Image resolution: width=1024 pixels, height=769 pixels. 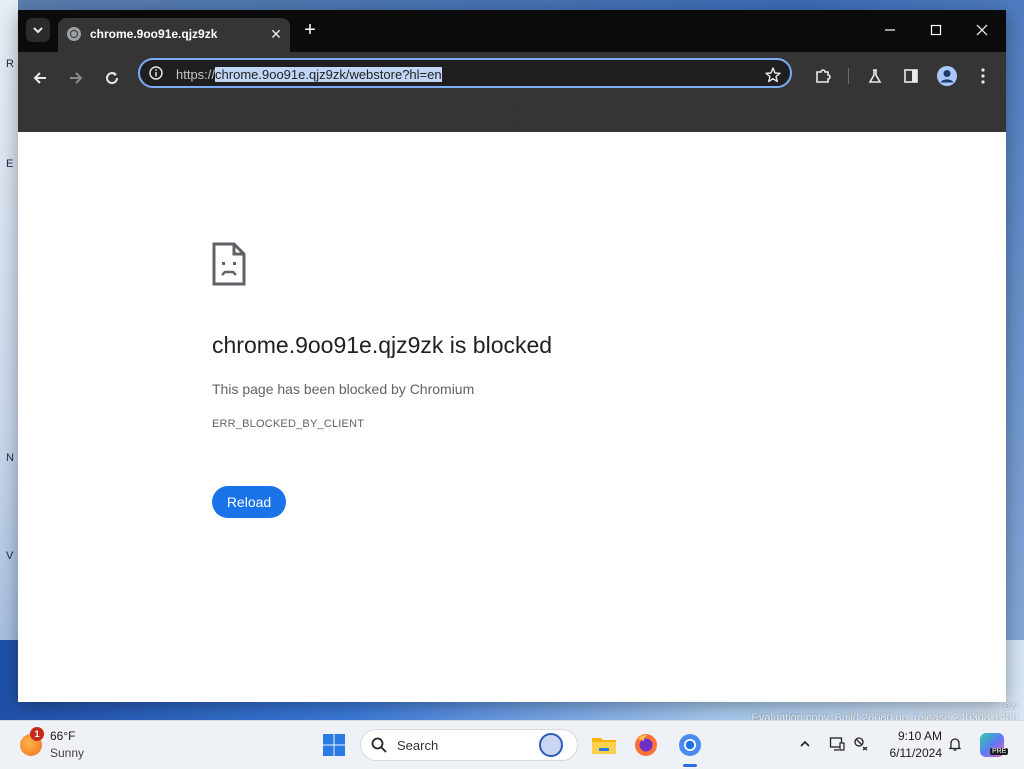 I want to click on windows-start-icon, so click(x=334, y=745).